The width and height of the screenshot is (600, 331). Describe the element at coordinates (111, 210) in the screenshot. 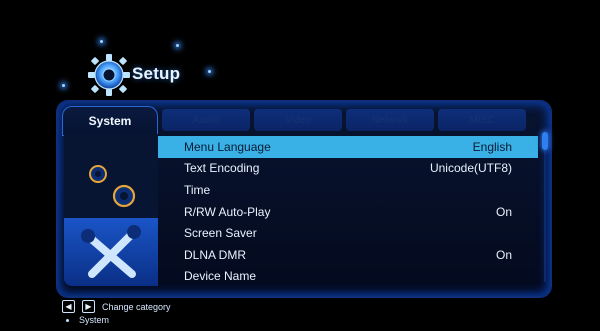

I see `category-illustration` at that location.